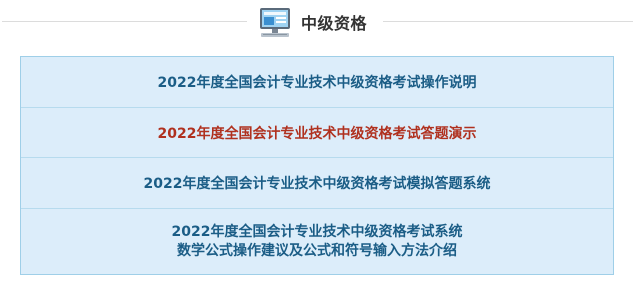 The height and width of the screenshot is (302, 635). What do you see at coordinates (334, 23) in the screenshot?
I see `section-title: 中级资格` at bounding box center [334, 23].